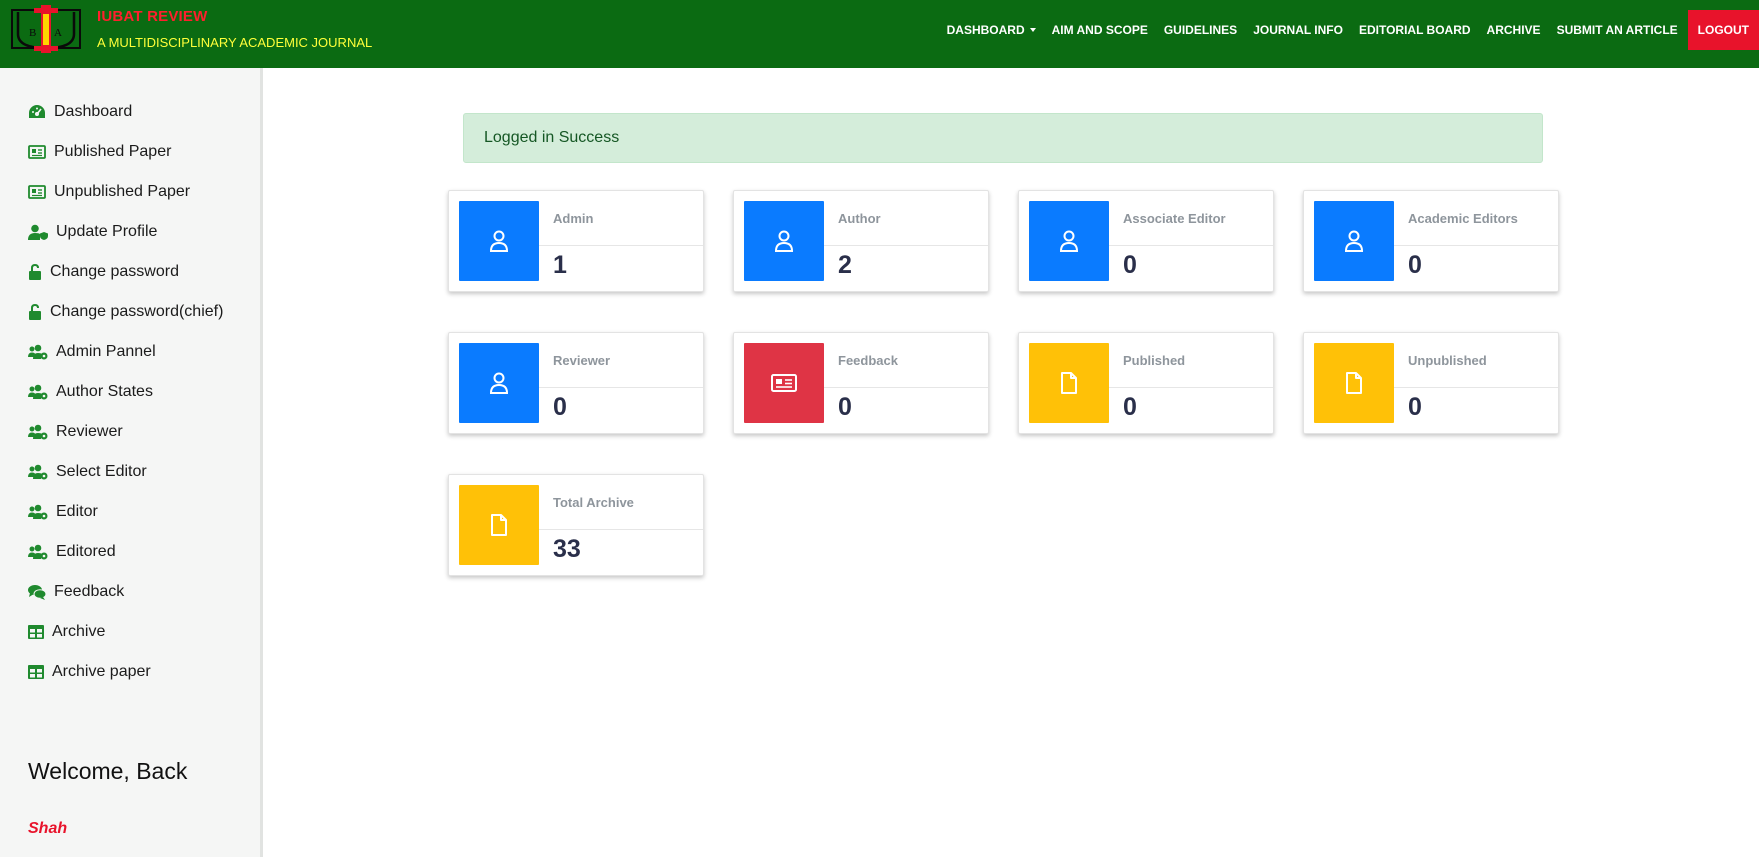 The width and height of the screenshot is (1759, 857). What do you see at coordinates (1100, 30) in the screenshot?
I see `nav-aim-and-scope: AIM AND SCOPE` at bounding box center [1100, 30].